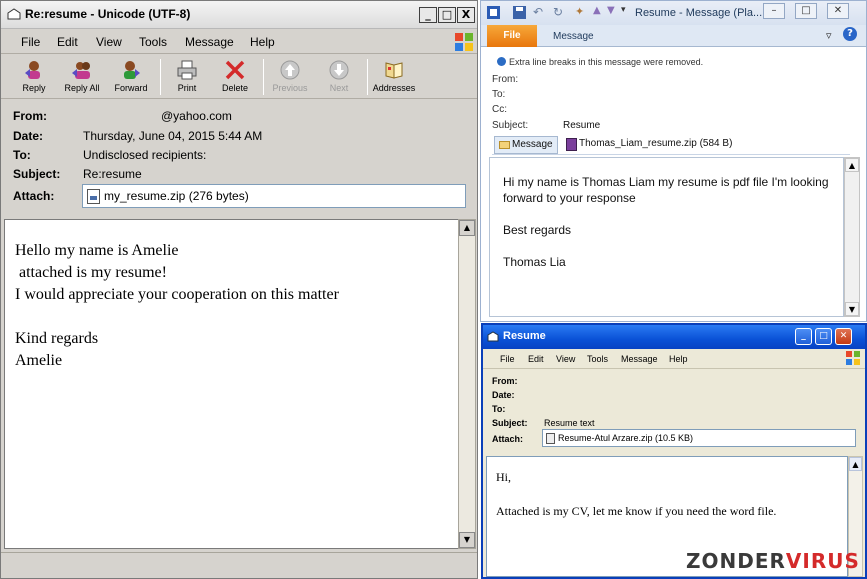 This screenshot has height=579, width=867. Describe the element at coordinates (512, 36) in the screenshot. I see `tab-file: File` at that location.